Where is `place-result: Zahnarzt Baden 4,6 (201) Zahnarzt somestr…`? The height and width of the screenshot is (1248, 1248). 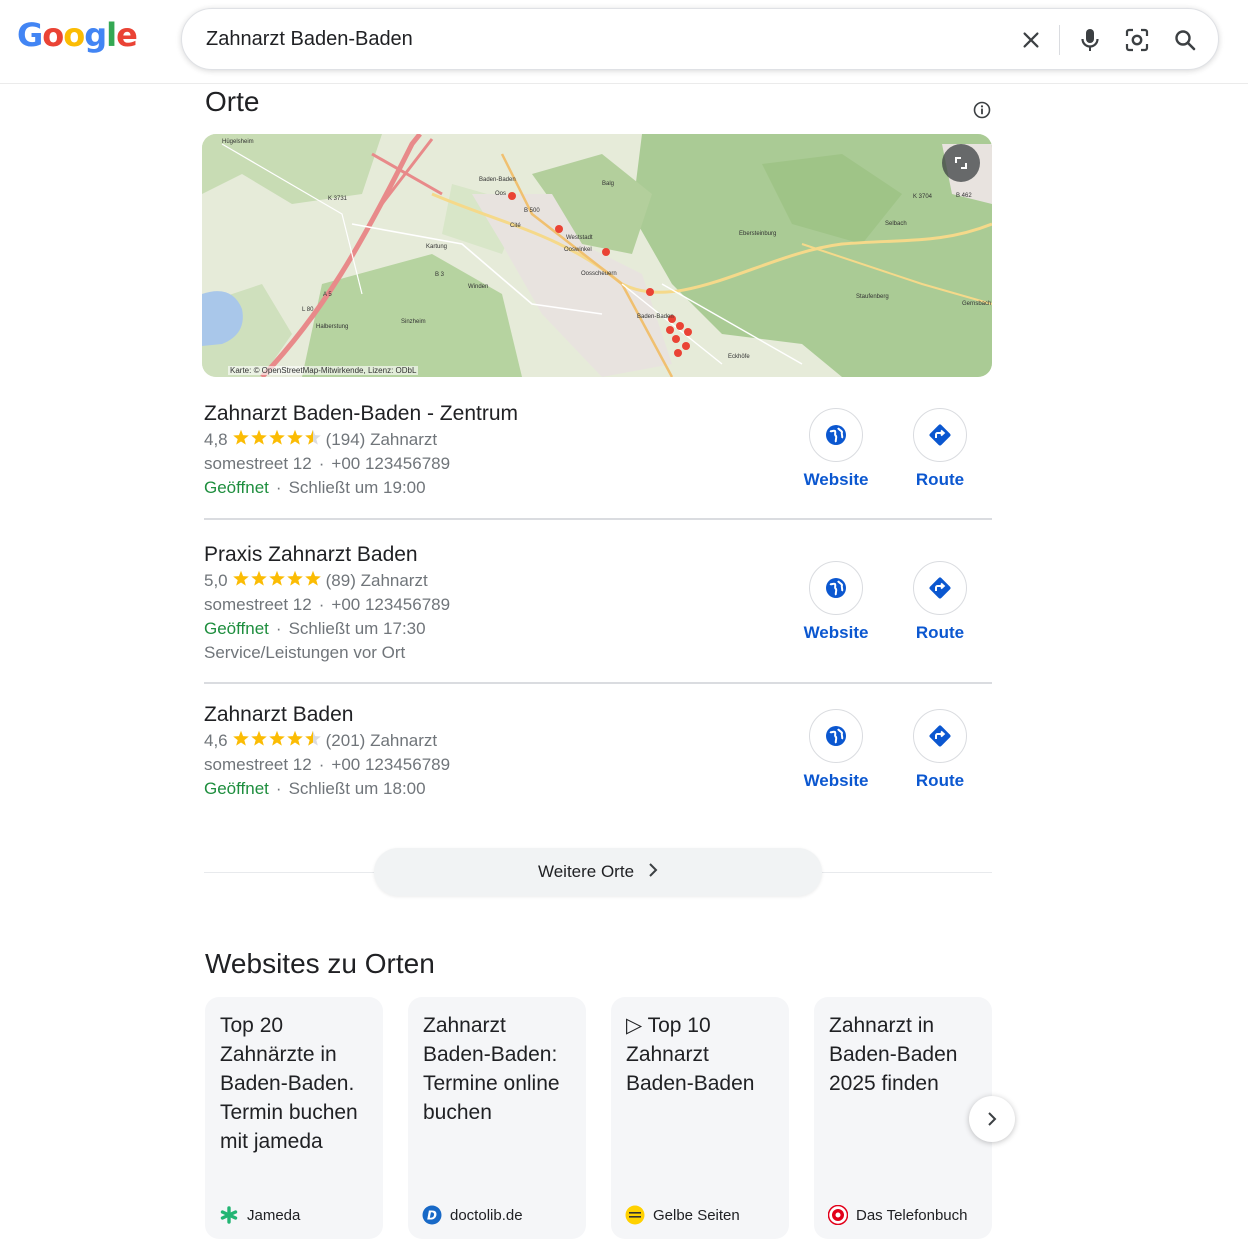 place-result: Zahnarzt Baden 4,6 (201) Zahnarzt somestr… is located at coordinates (598, 756).